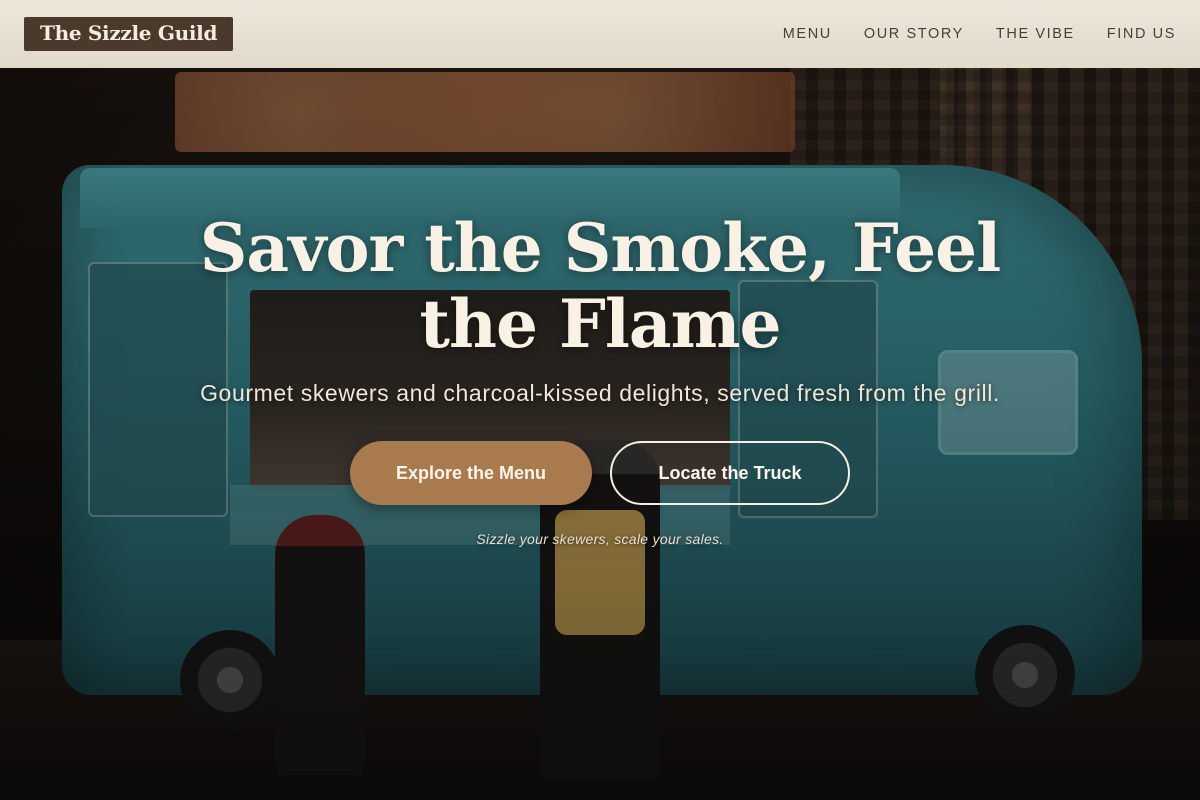  What do you see at coordinates (600, 473) in the screenshot?
I see `cta-group: Explore the Menu Locate the Truck` at bounding box center [600, 473].